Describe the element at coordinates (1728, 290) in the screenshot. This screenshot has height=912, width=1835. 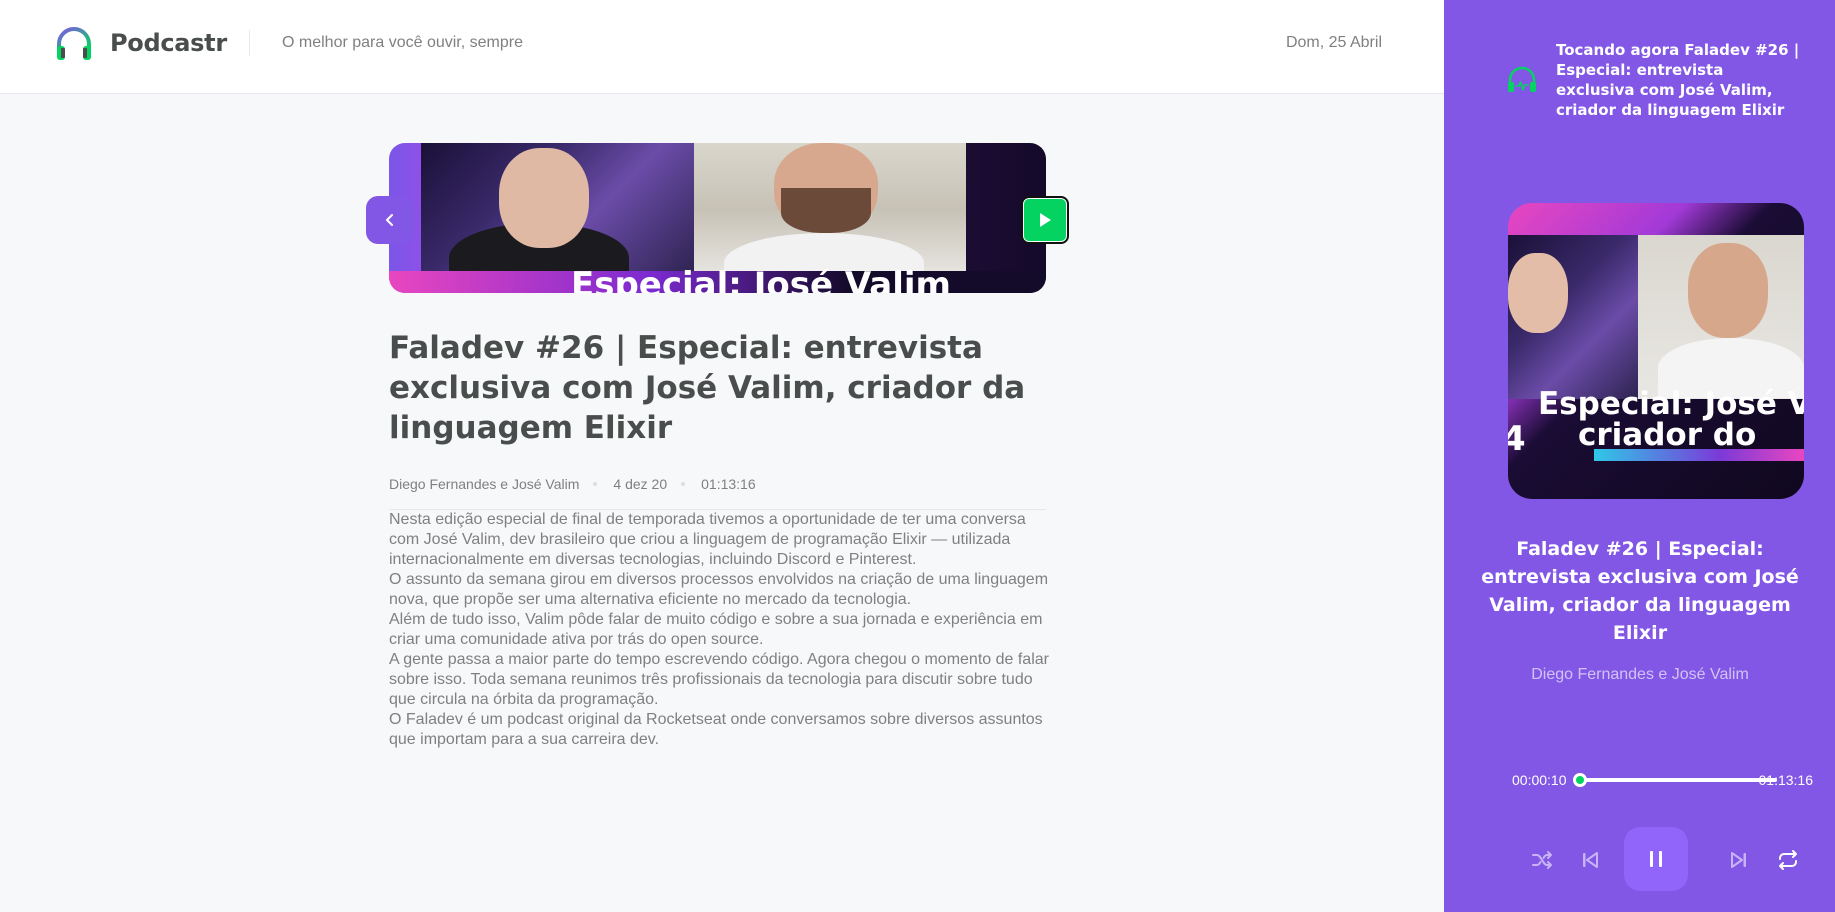
I see `cover-person-right-face` at that location.